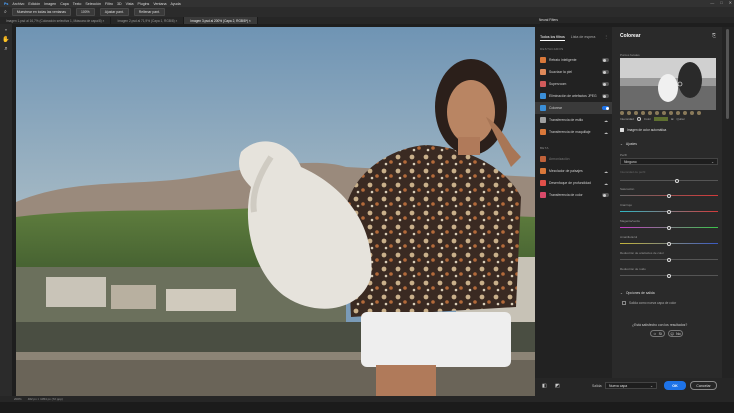  What do you see at coordinates (703, 385) in the screenshot?
I see `cancel-button: Cancelar` at bounding box center [703, 385].